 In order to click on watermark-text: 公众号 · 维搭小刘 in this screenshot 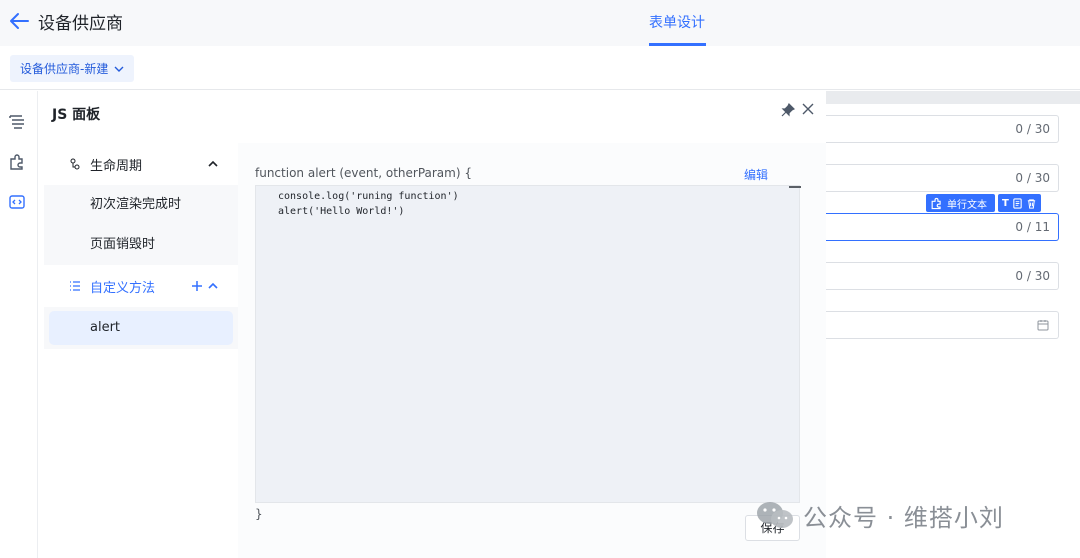, I will do `click(903, 518)`.